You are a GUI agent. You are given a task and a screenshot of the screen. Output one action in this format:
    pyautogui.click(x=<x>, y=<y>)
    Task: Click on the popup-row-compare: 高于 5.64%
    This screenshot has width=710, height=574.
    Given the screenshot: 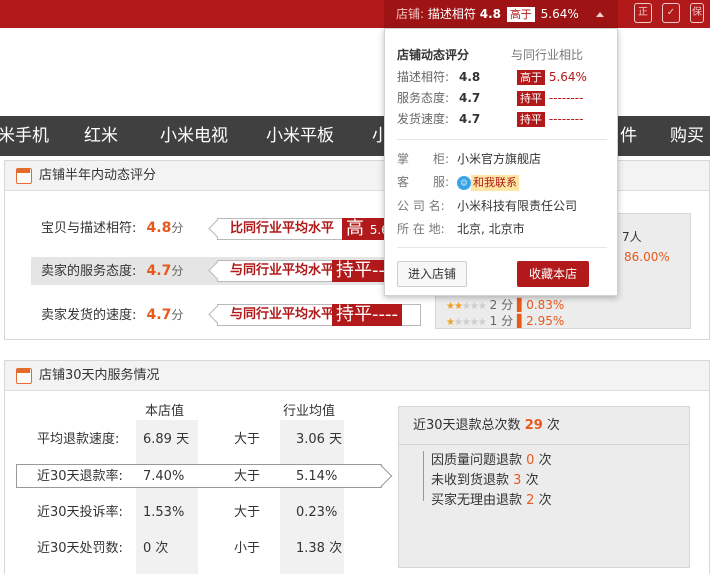 What is the action you would take?
    pyautogui.click(x=552, y=77)
    